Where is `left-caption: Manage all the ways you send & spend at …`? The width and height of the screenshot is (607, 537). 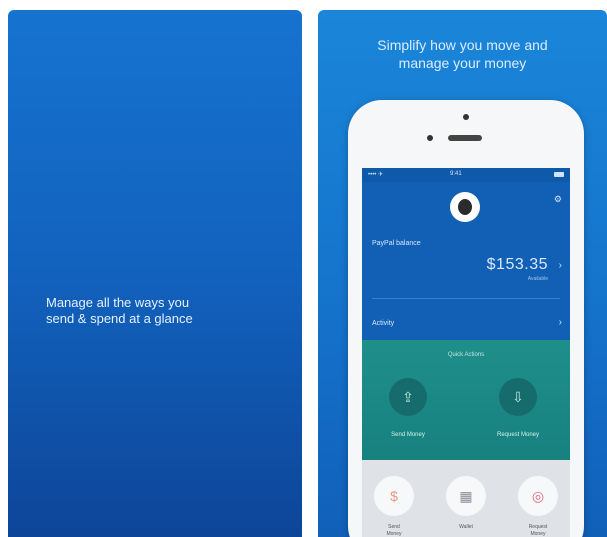
left-caption: Manage all the ways you send & spend at … is located at coordinates (119, 310).